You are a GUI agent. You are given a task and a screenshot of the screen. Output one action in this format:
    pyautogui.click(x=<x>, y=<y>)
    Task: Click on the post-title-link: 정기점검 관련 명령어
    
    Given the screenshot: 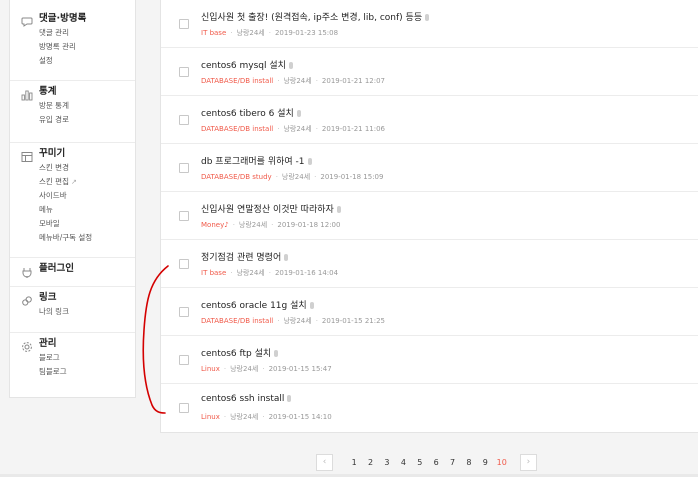 What is the action you would take?
    pyautogui.click(x=245, y=256)
    